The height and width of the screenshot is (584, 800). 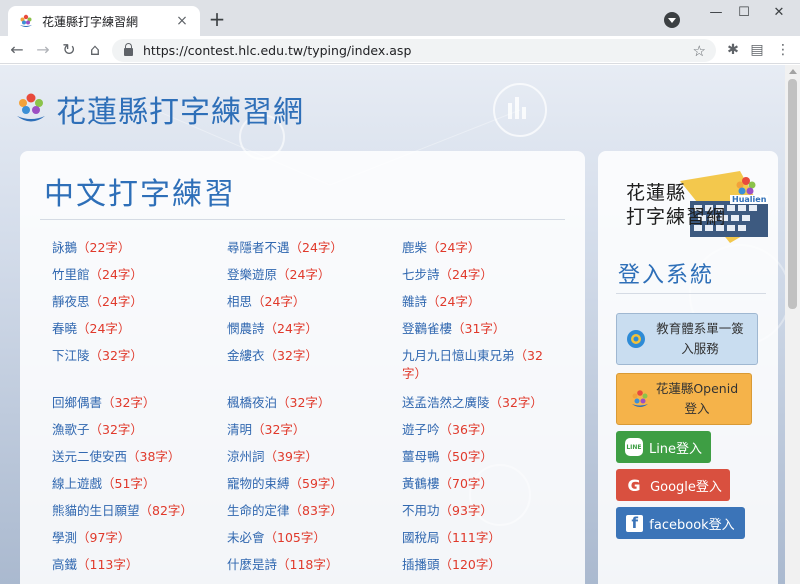 I want to click on practice-item-title: 七步詩, so click(x=421, y=274).